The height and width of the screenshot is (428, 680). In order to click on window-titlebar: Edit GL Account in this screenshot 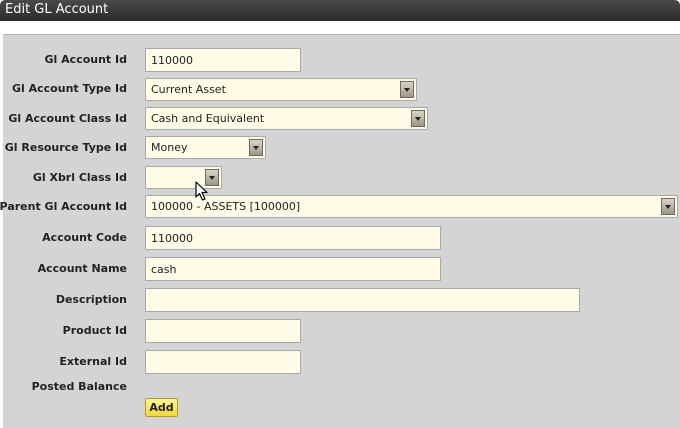, I will do `click(340, 10)`.